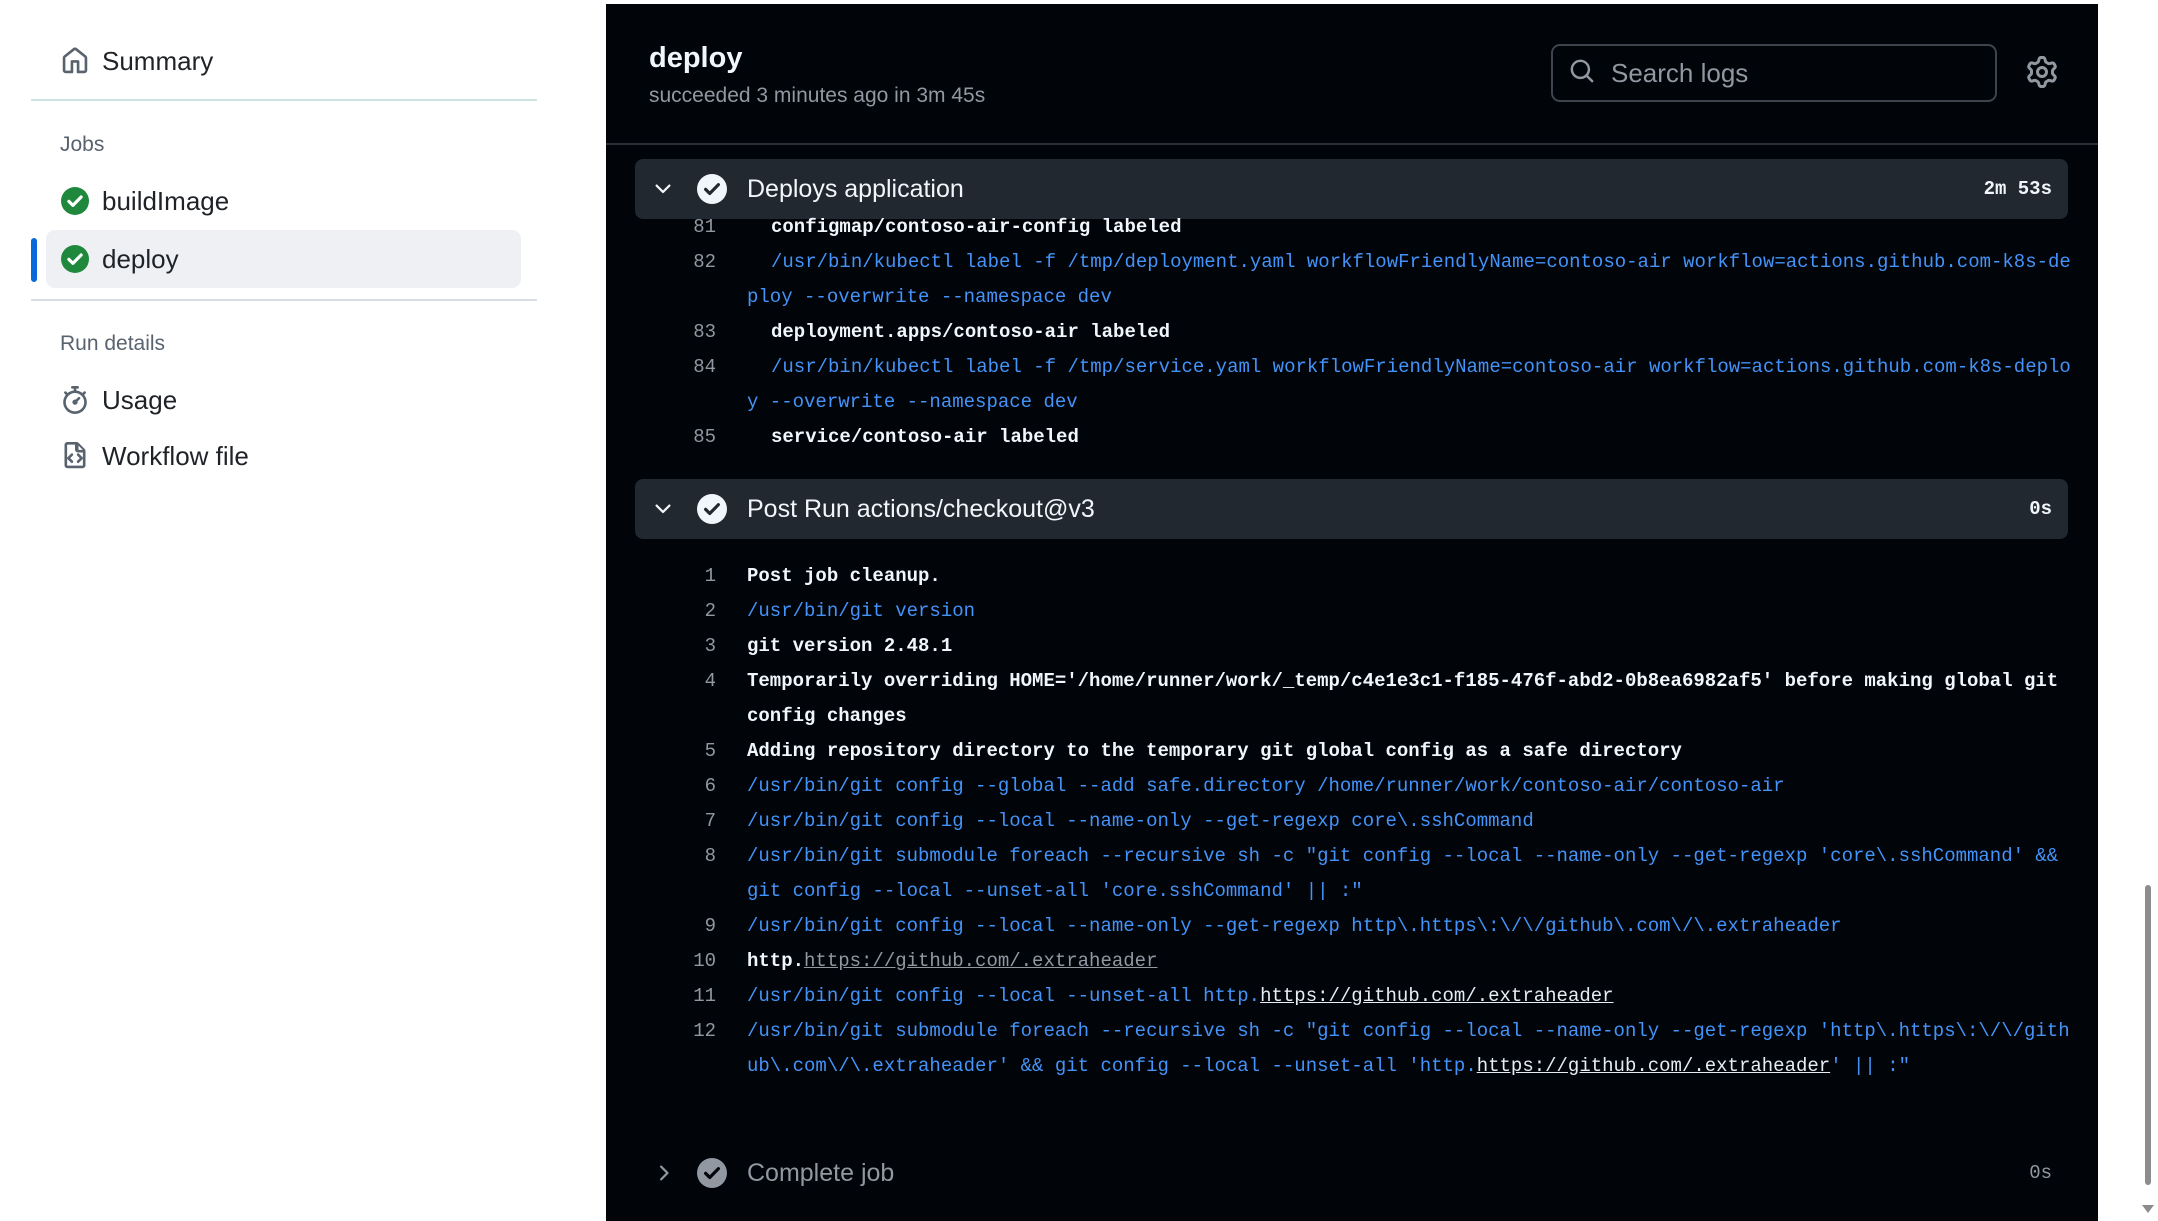 The width and height of the screenshot is (2158, 1221). What do you see at coordinates (686, 926) in the screenshot?
I see `line-number: 9` at bounding box center [686, 926].